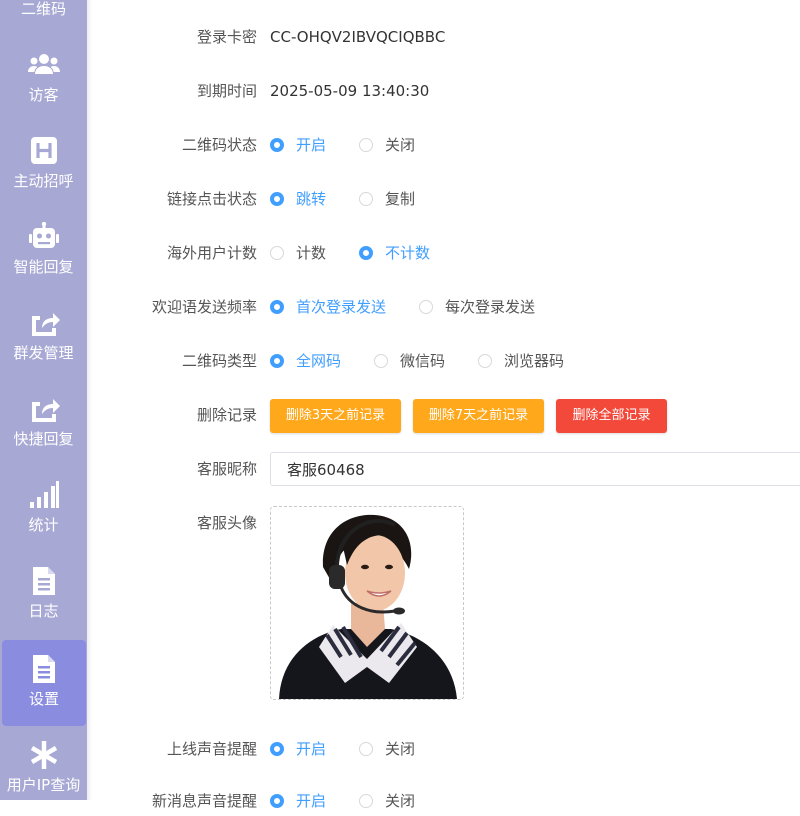  Describe the element at coordinates (446, 253) in the screenshot. I see `overseas-count-row: 海外用户计数 计数 不计数` at that location.